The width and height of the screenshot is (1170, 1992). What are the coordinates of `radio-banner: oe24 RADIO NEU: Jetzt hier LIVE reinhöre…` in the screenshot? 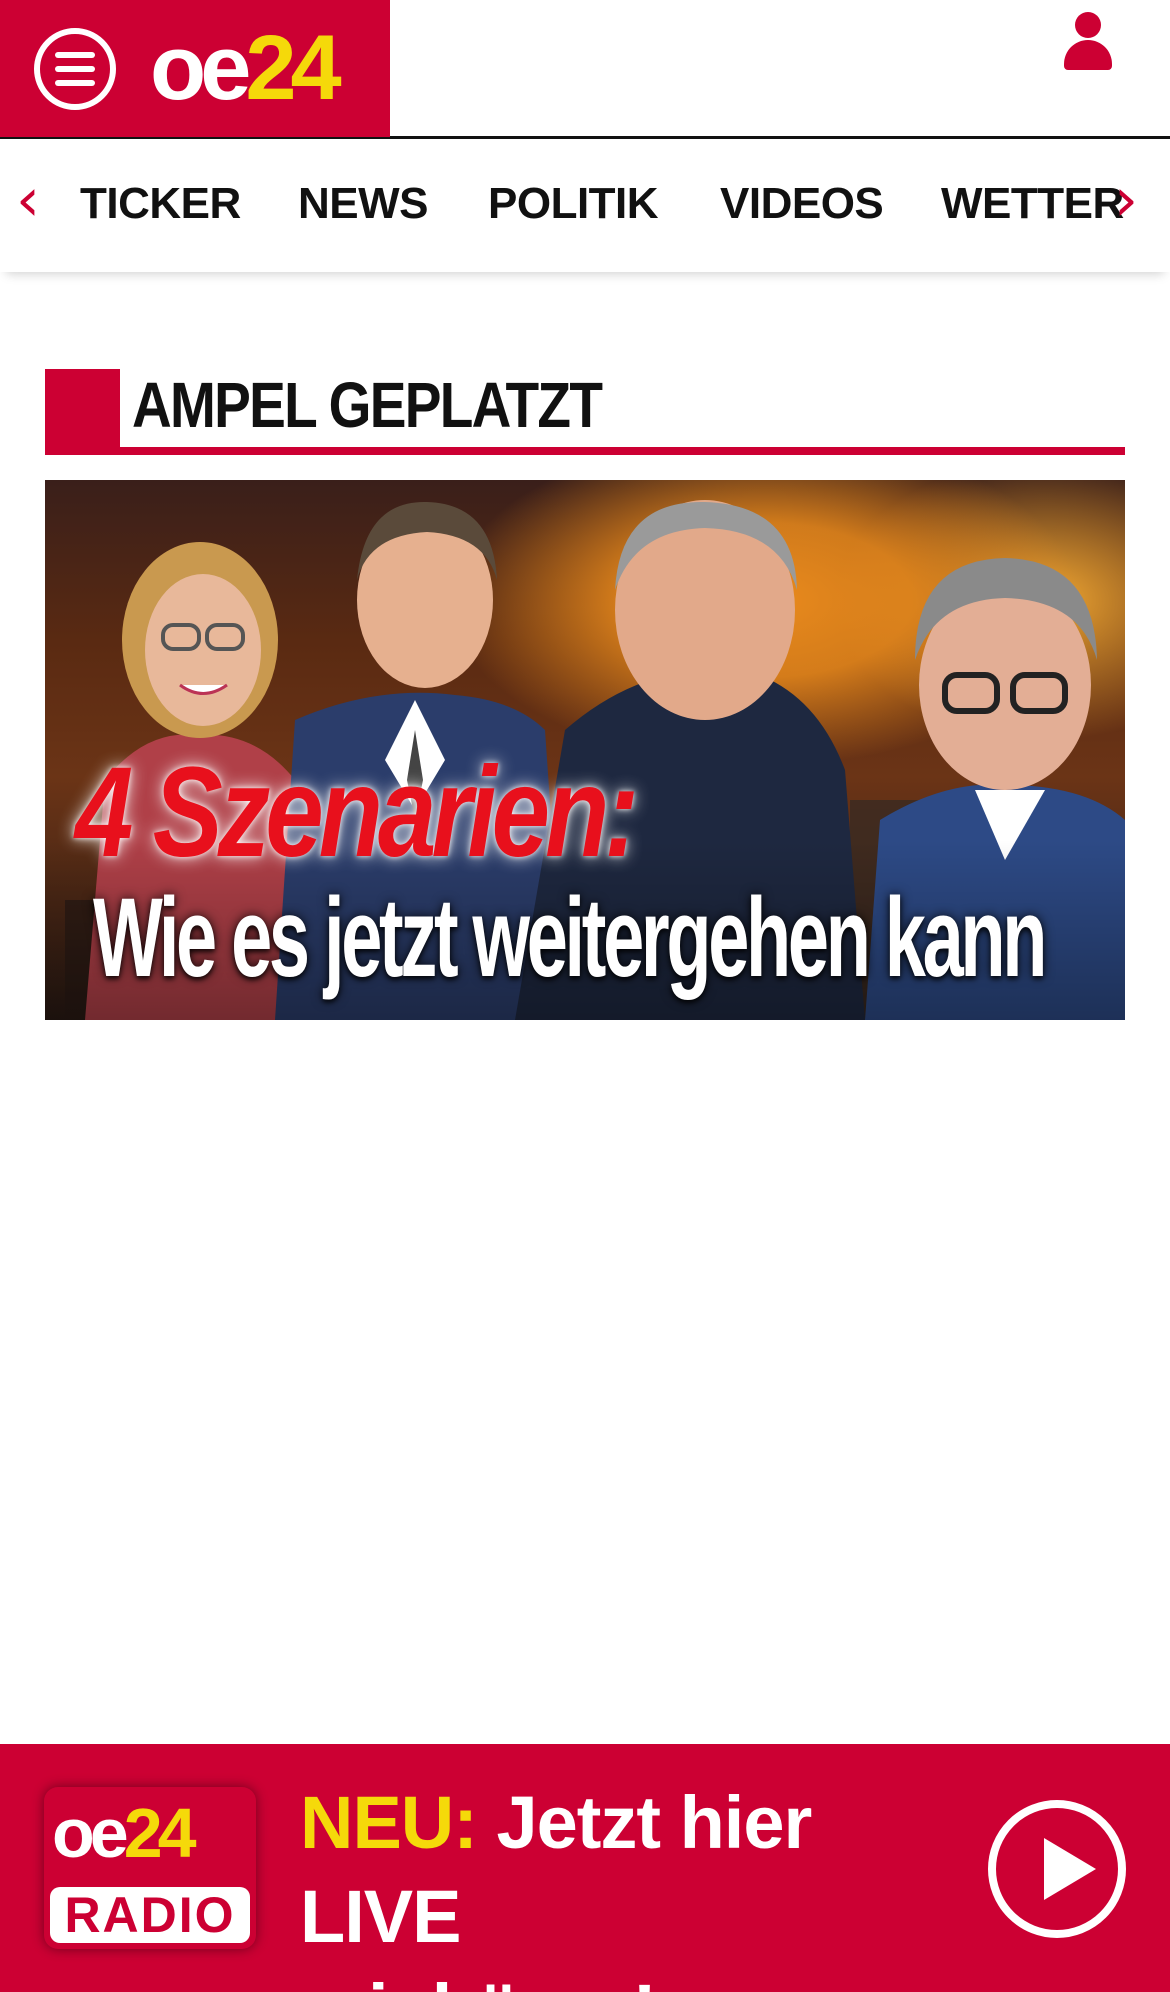 It's located at (585, 1868).